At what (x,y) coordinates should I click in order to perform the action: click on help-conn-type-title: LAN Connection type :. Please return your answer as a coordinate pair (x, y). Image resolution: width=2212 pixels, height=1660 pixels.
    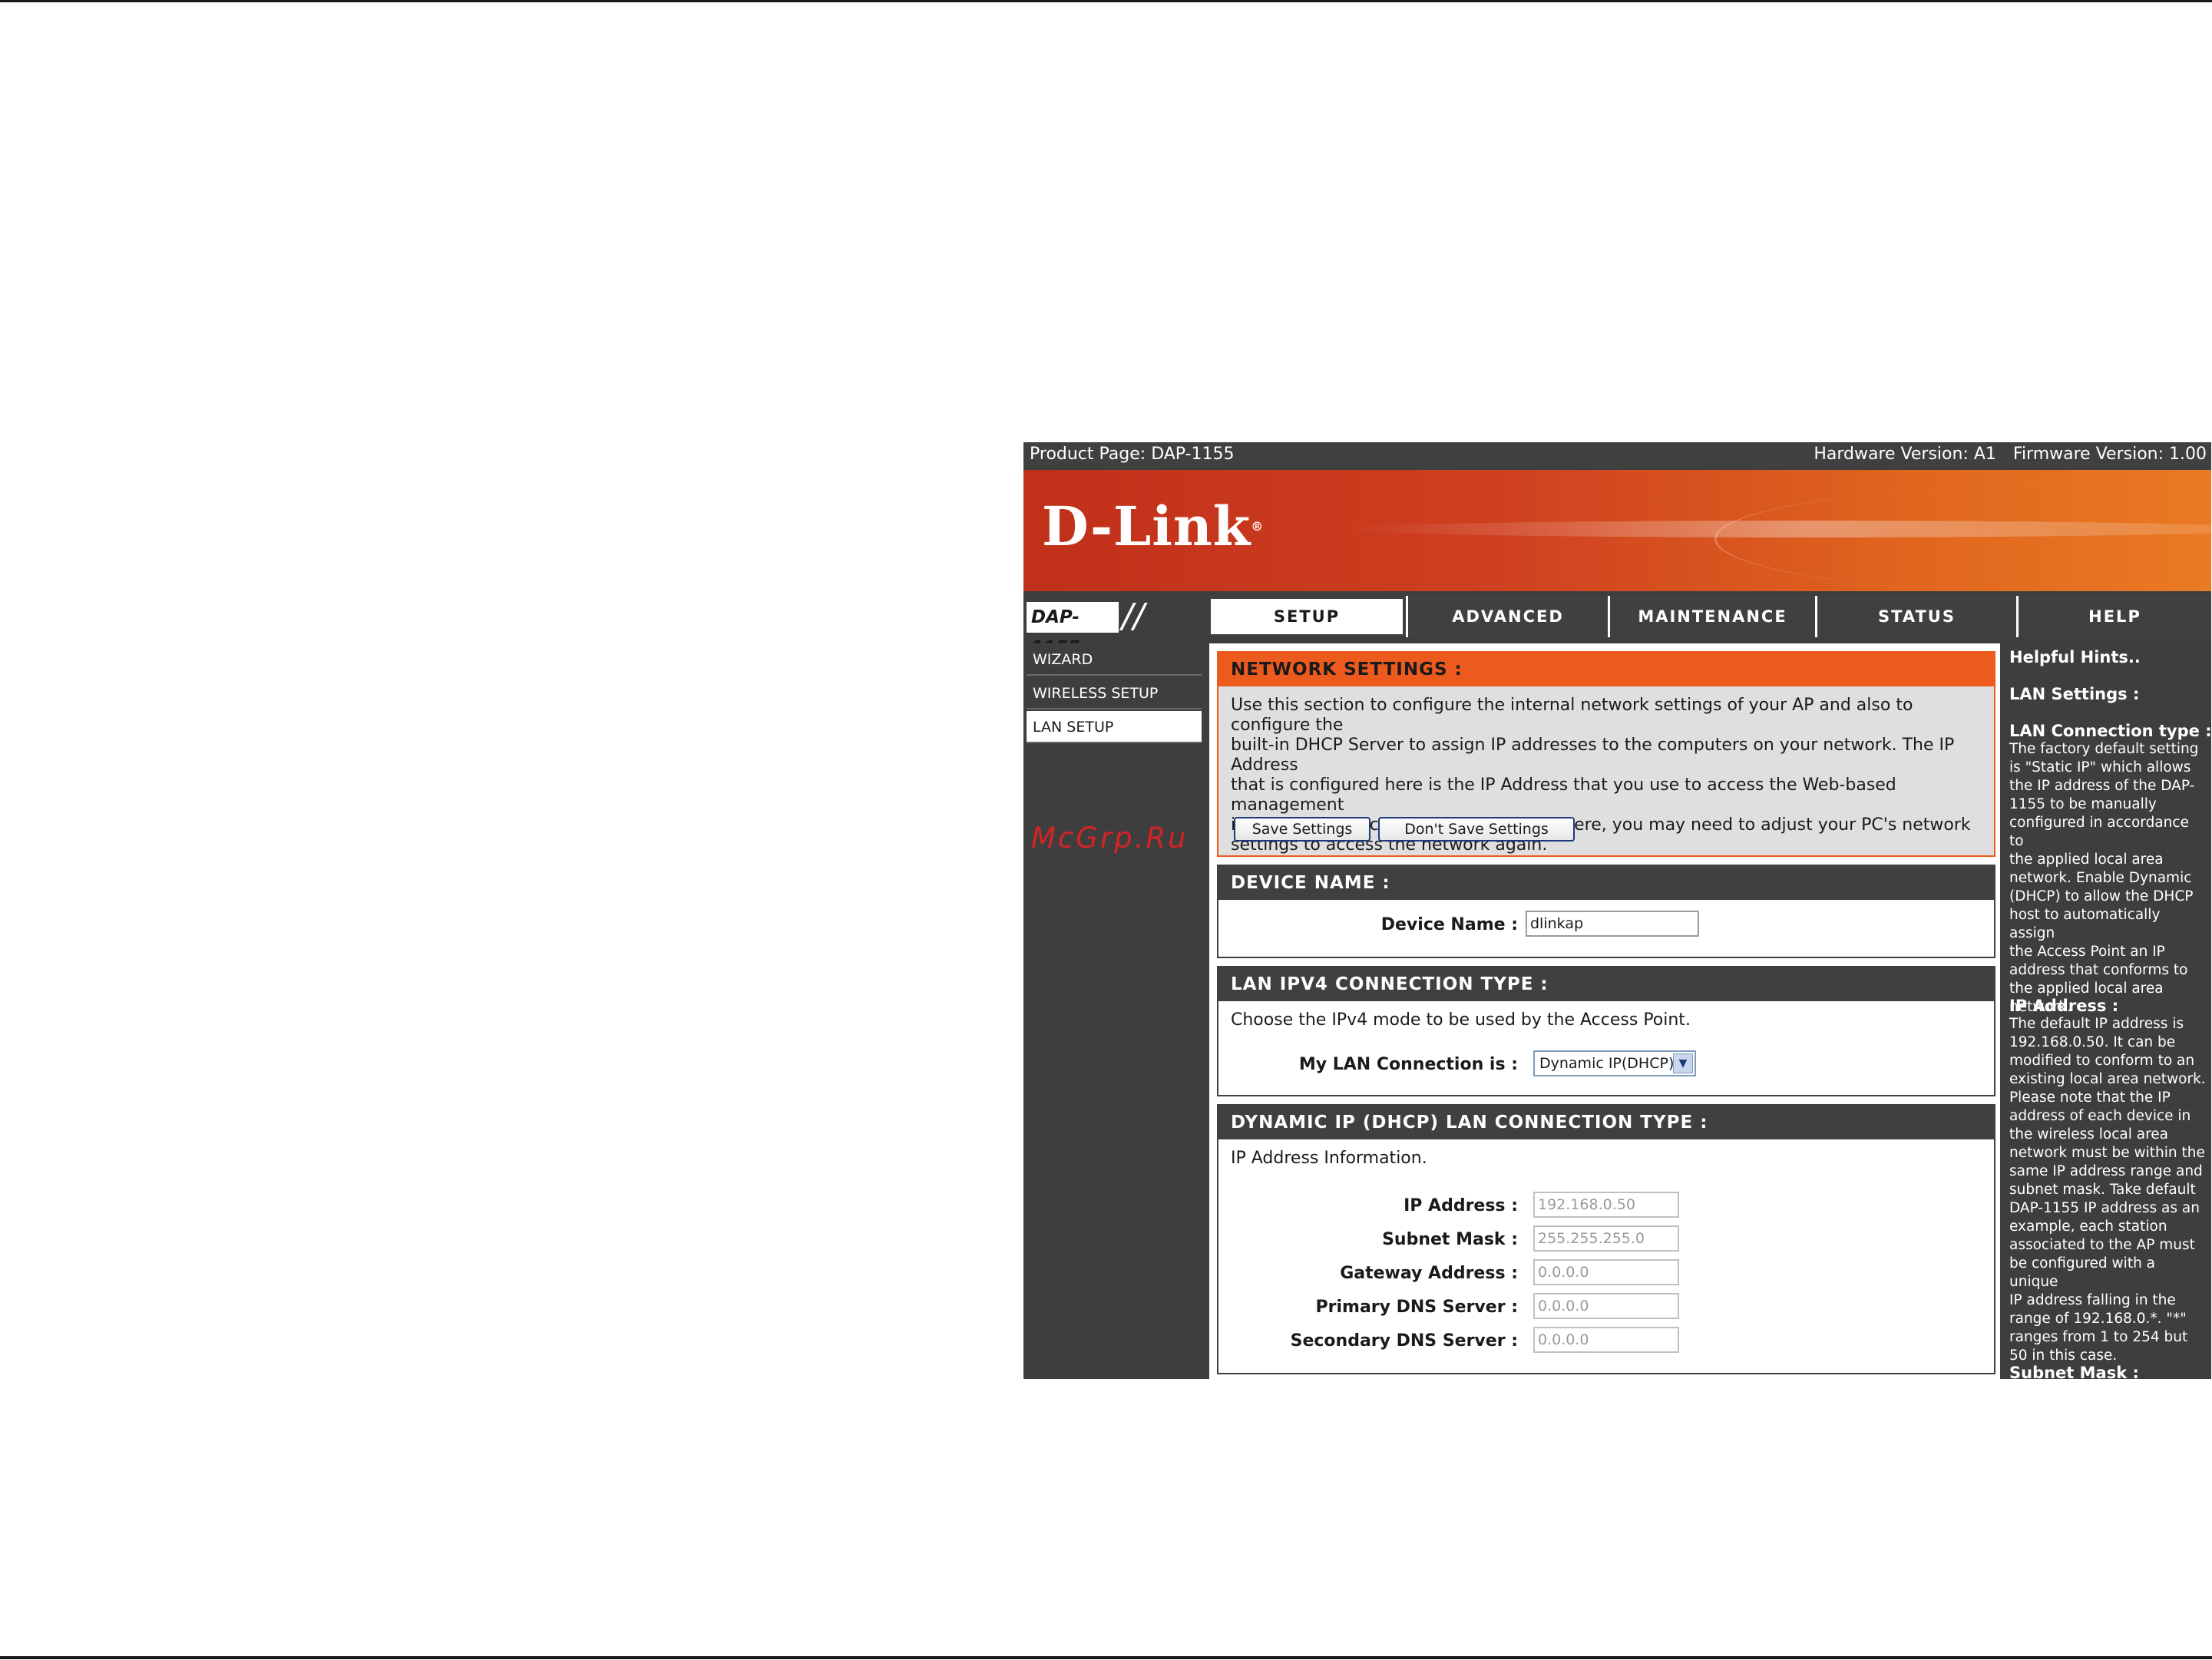
    Looking at the image, I should click on (2110, 731).